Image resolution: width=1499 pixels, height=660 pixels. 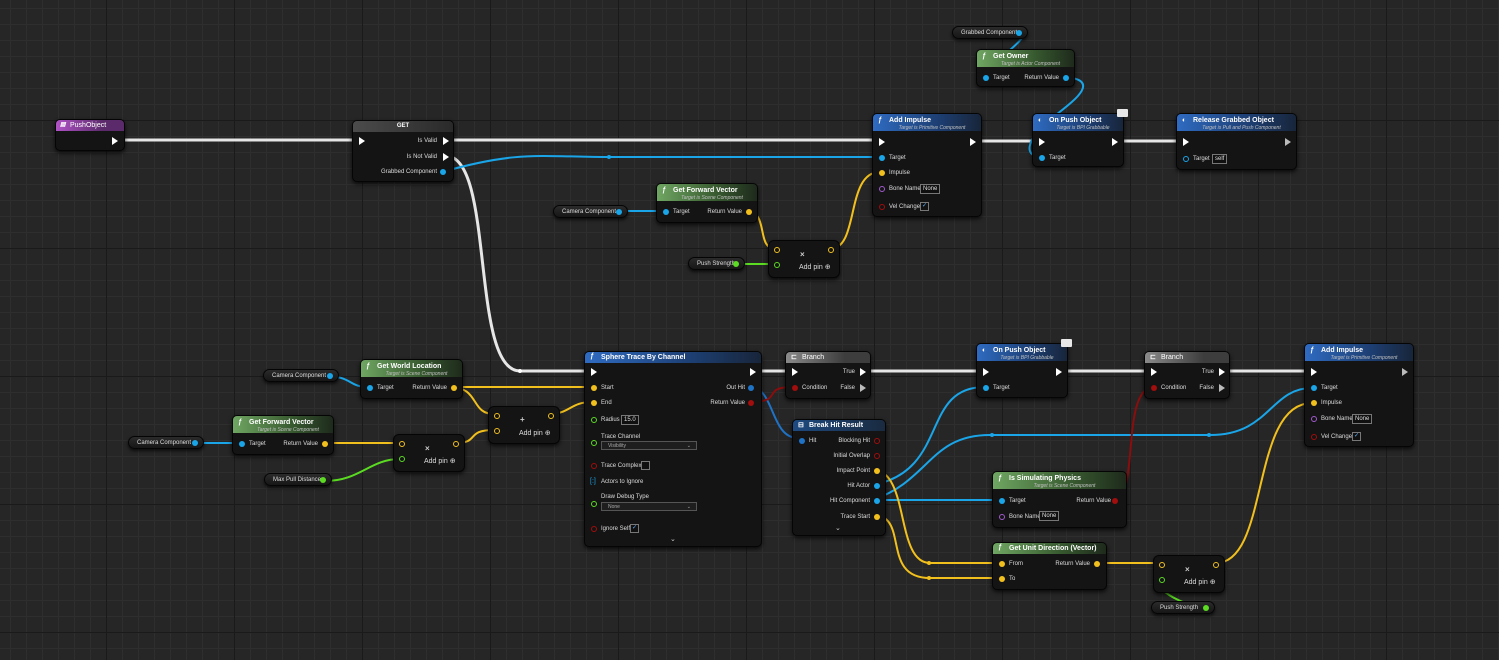 What do you see at coordinates (802, 441) in the screenshot?
I see `hit-pin` at bounding box center [802, 441].